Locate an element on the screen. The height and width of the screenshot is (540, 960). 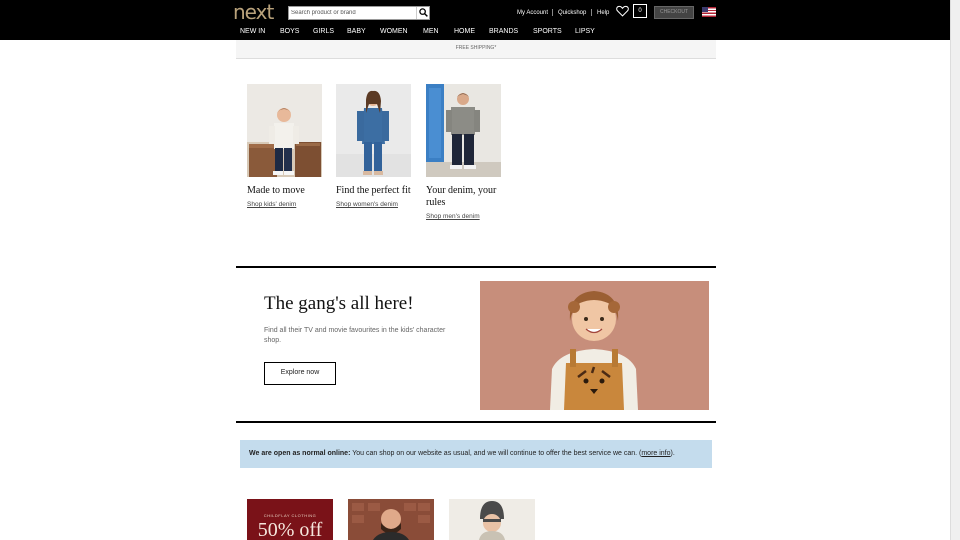
help-link: Help is located at coordinates (603, 12).